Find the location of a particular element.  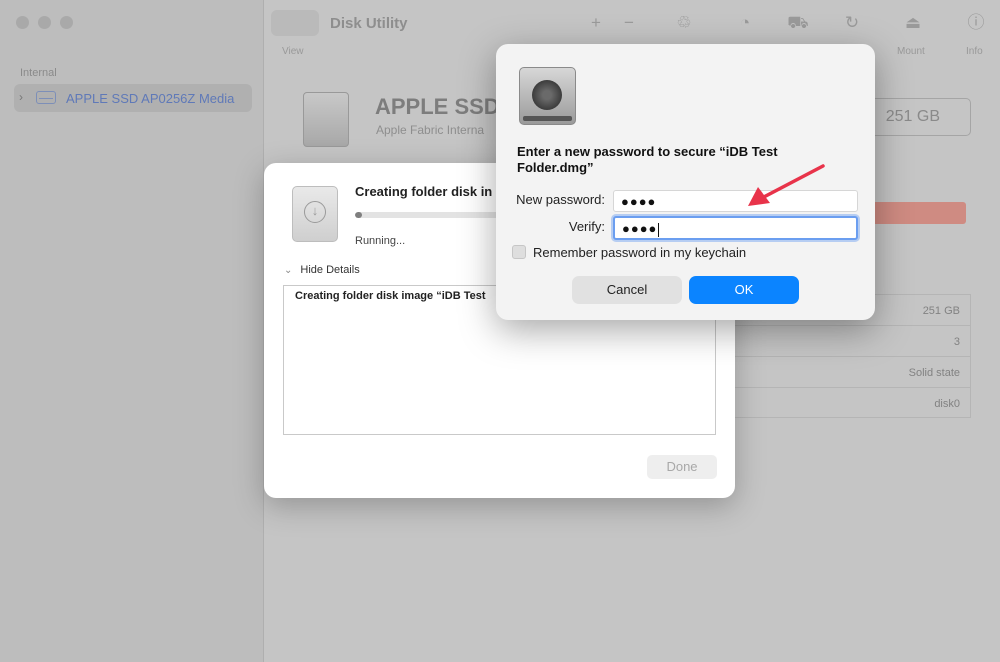

info-label: Info is located at coordinates (974, 51).